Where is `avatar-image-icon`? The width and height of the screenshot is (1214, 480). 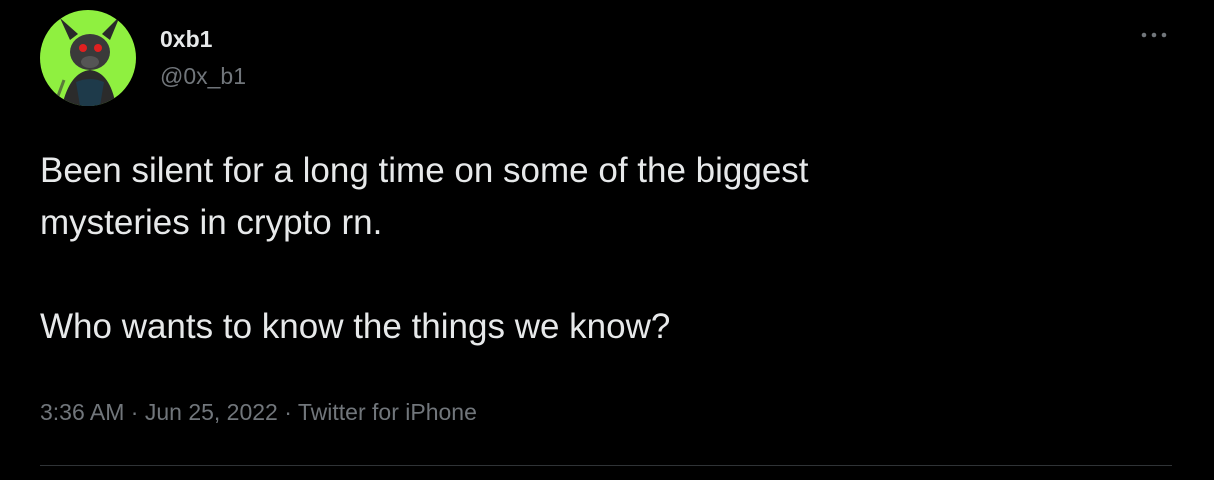 avatar-image-icon is located at coordinates (88, 58).